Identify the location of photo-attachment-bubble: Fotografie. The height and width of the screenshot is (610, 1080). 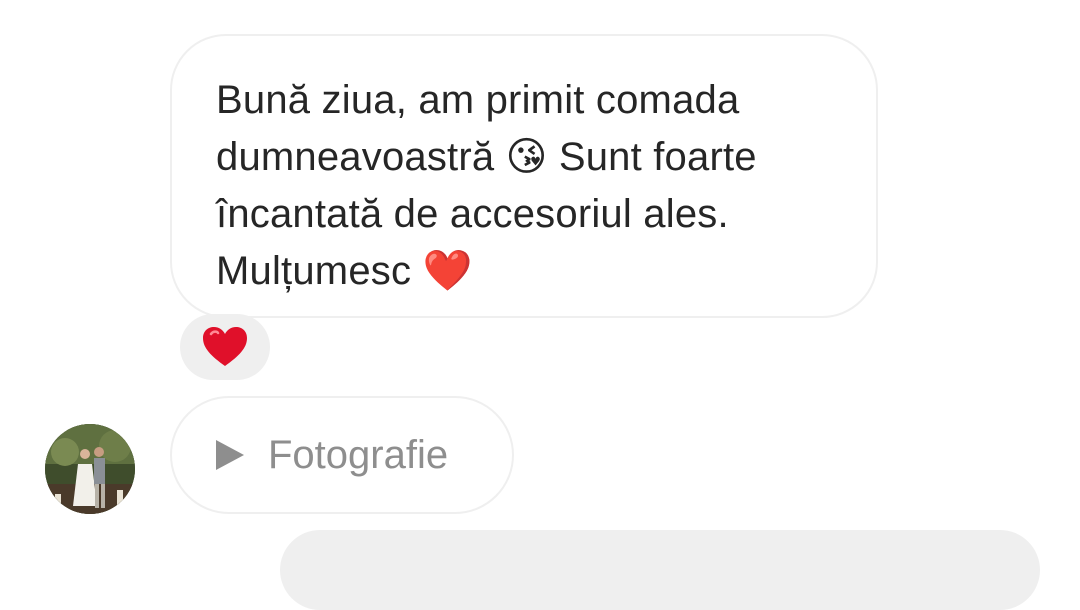
(342, 455).